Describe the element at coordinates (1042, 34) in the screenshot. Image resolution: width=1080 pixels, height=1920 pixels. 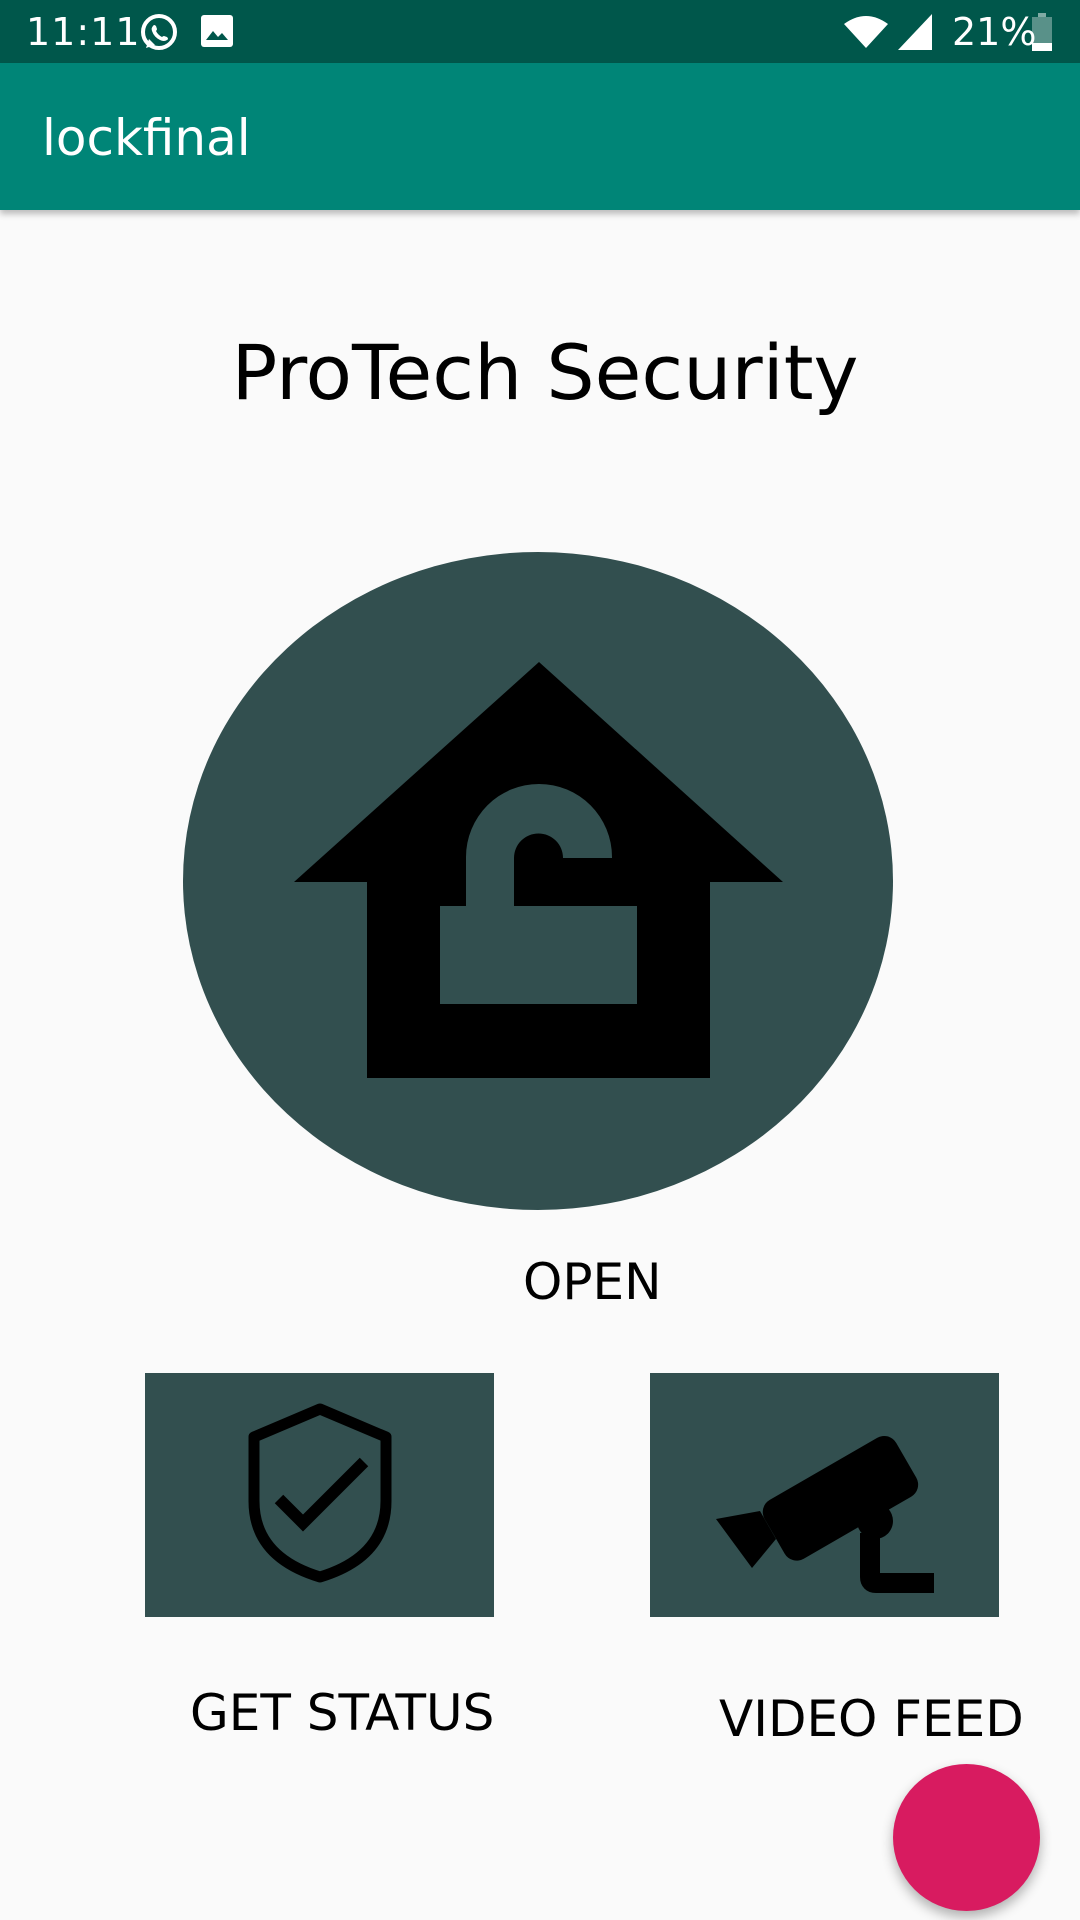
I see `battery-icon` at that location.